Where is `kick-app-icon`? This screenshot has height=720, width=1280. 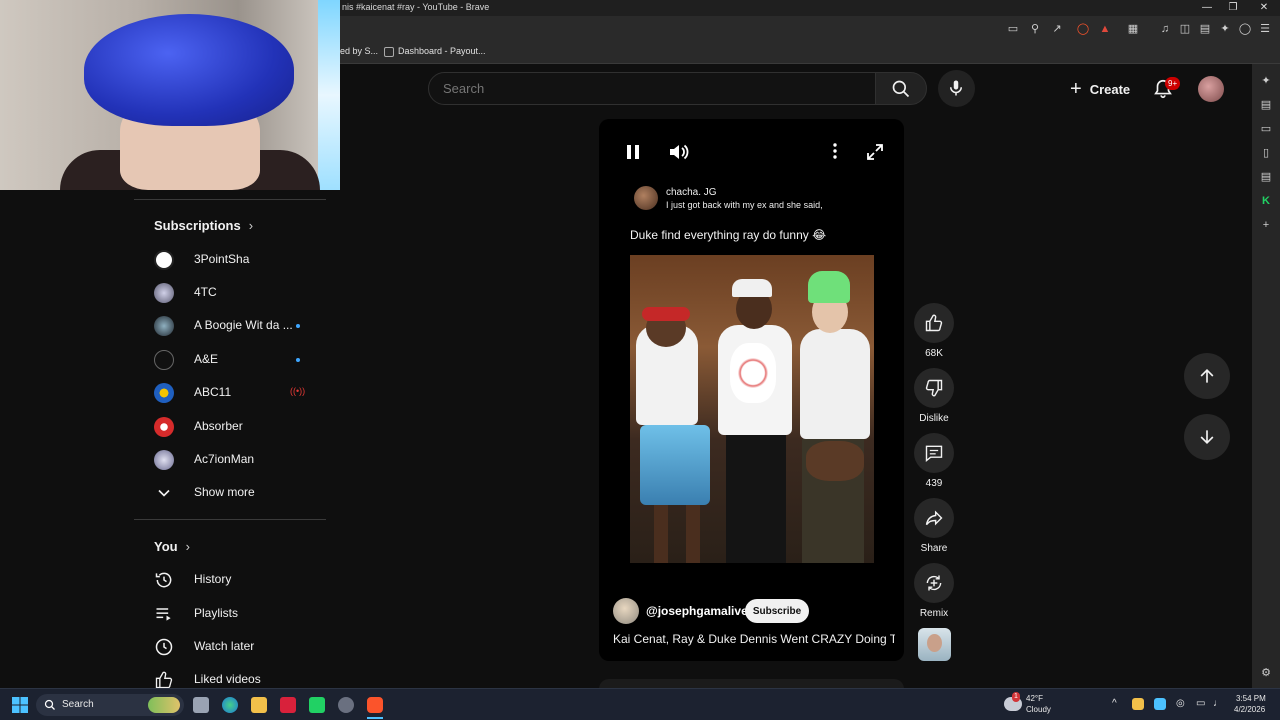
kick-app-icon is located at coordinates (317, 705).